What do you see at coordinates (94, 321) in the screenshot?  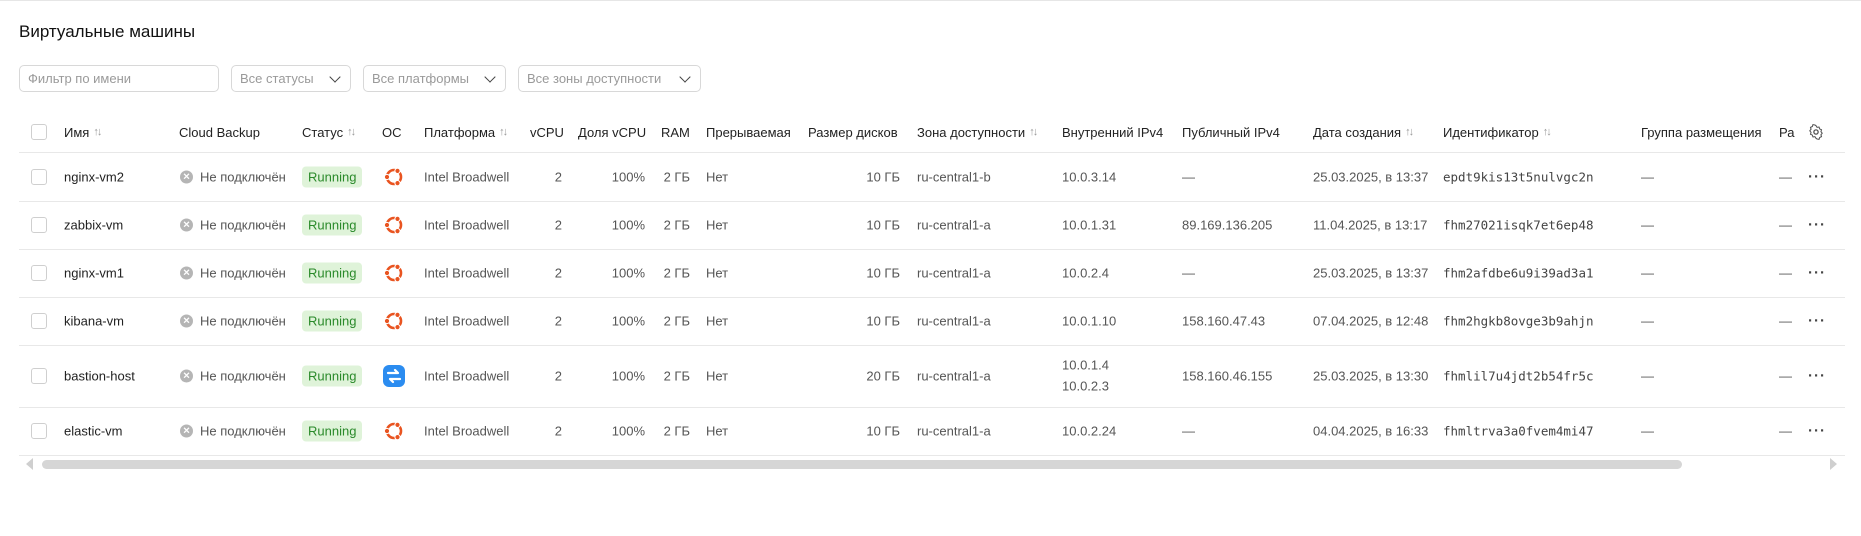 I see `vm-name-link: kibana-vm` at bounding box center [94, 321].